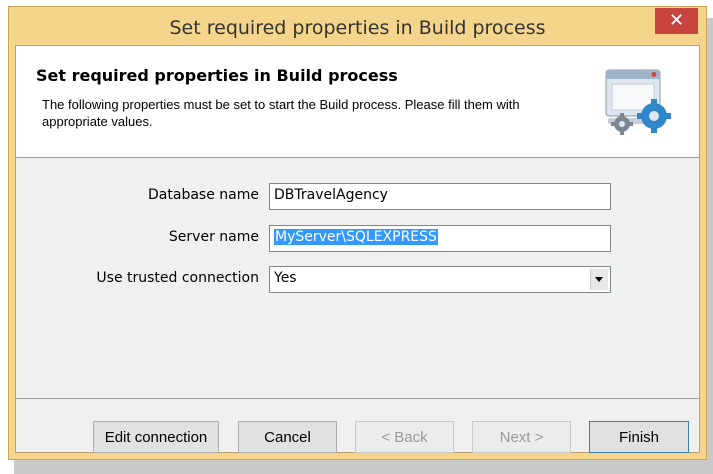 The width and height of the screenshot is (713, 474). I want to click on trusted-connection-label: Use trusted connection, so click(177, 278).